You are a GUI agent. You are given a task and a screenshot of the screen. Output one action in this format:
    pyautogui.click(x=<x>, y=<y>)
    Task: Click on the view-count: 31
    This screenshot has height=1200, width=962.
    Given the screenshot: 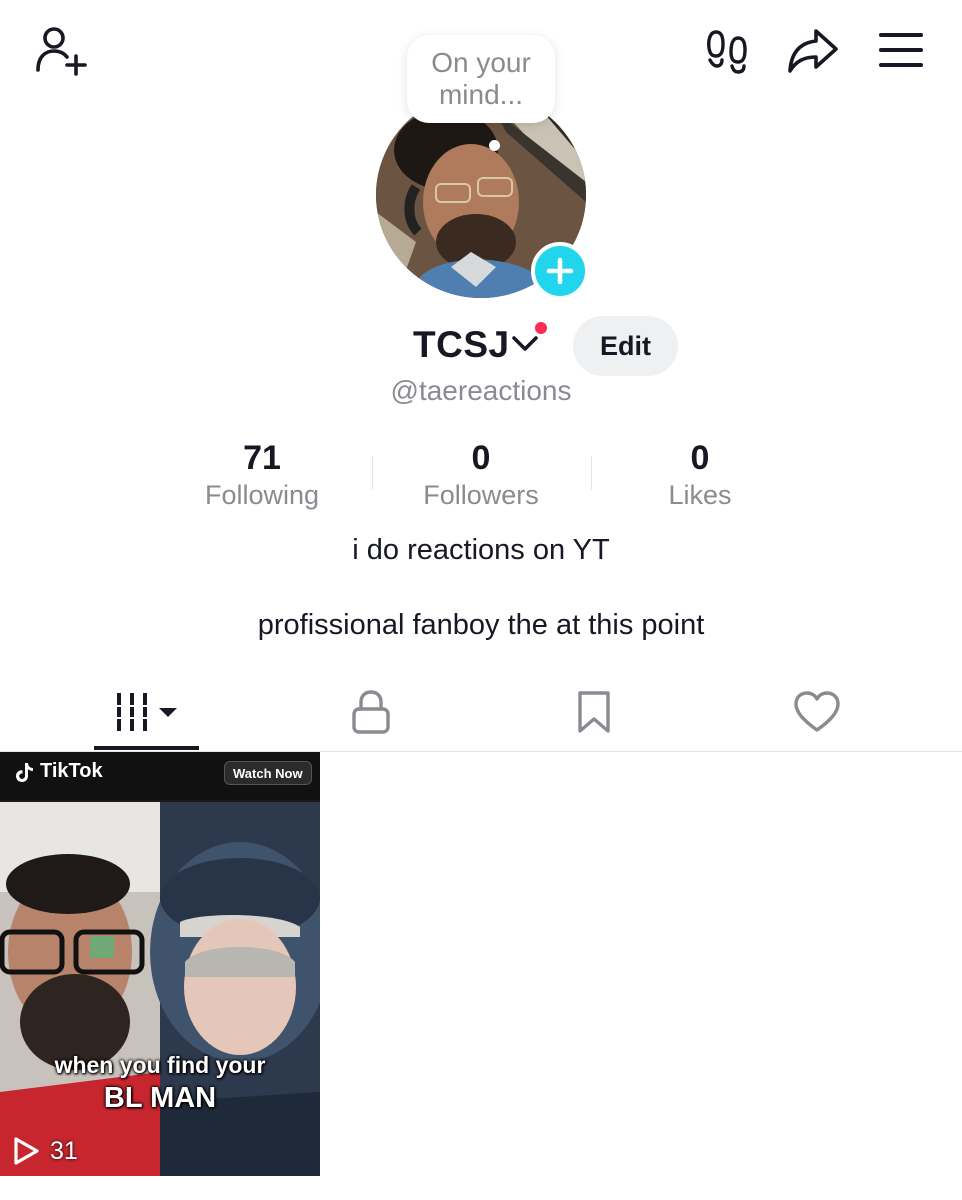 What is the action you would take?
    pyautogui.click(x=45, y=1151)
    